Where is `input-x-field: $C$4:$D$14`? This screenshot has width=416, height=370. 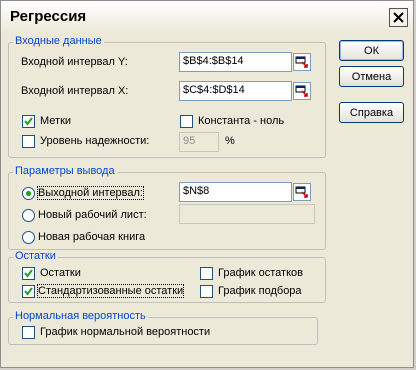
input-x-field: $C$4:$D$14 is located at coordinates (235, 91).